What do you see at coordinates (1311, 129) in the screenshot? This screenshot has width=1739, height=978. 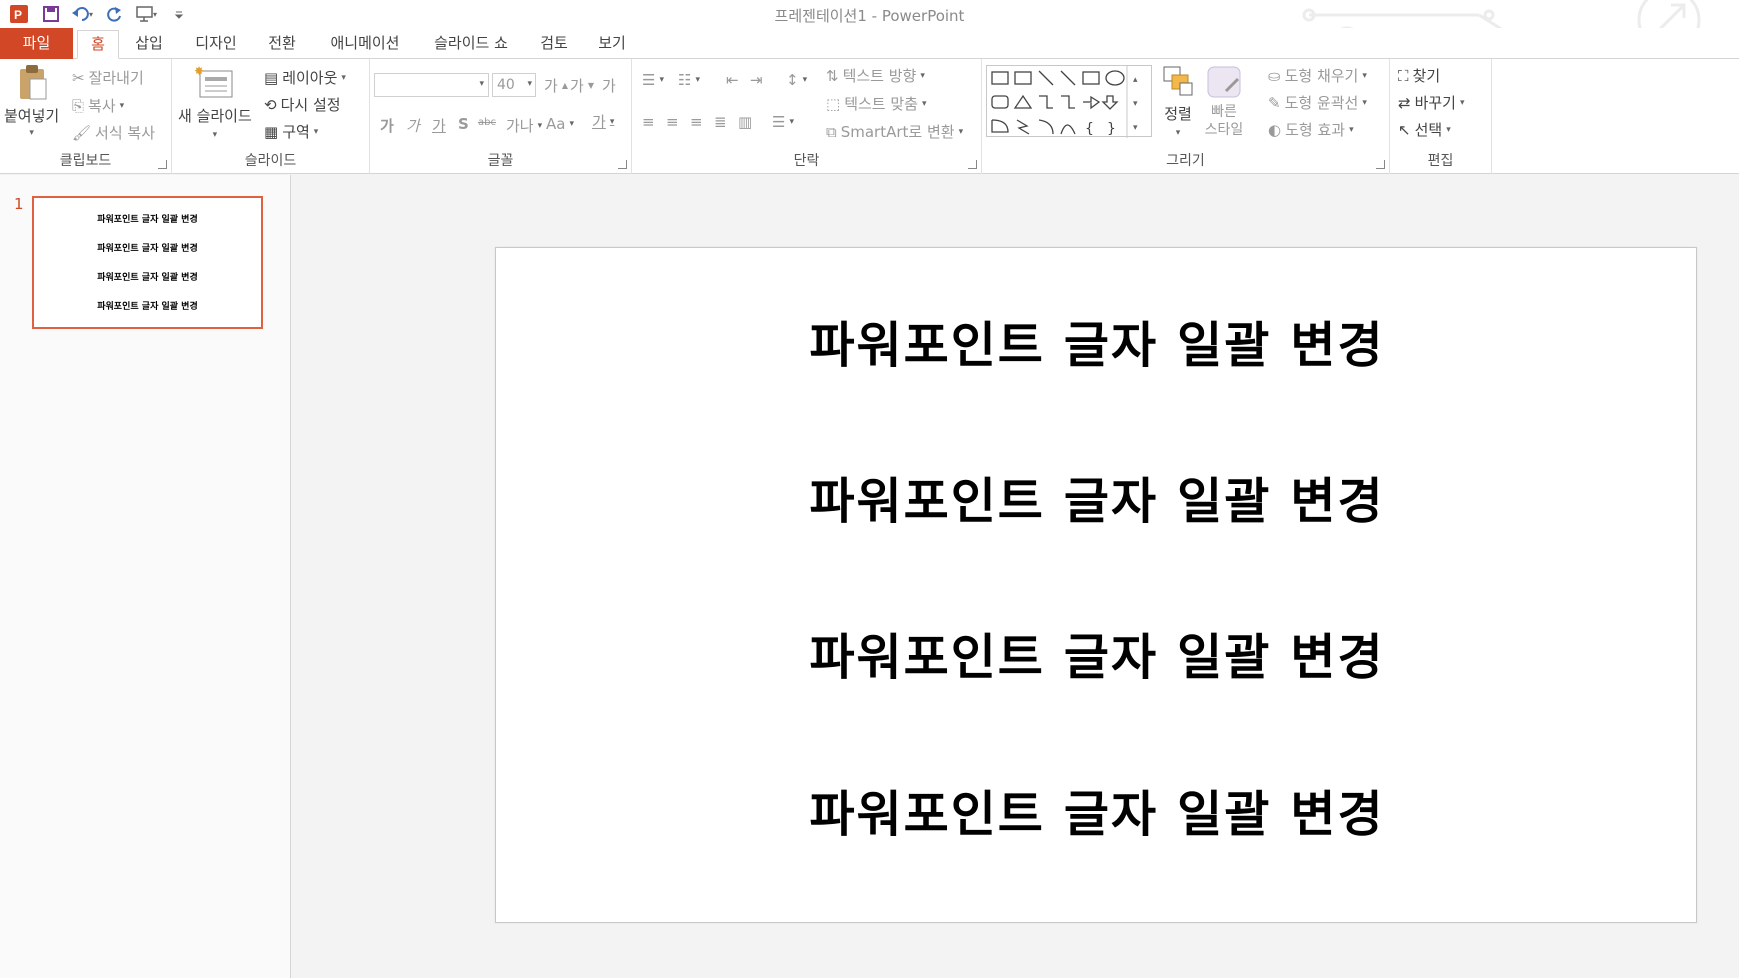 I see `shape-effects-button: ◐ 도형 효과 ▾` at bounding box center [1311, 129].